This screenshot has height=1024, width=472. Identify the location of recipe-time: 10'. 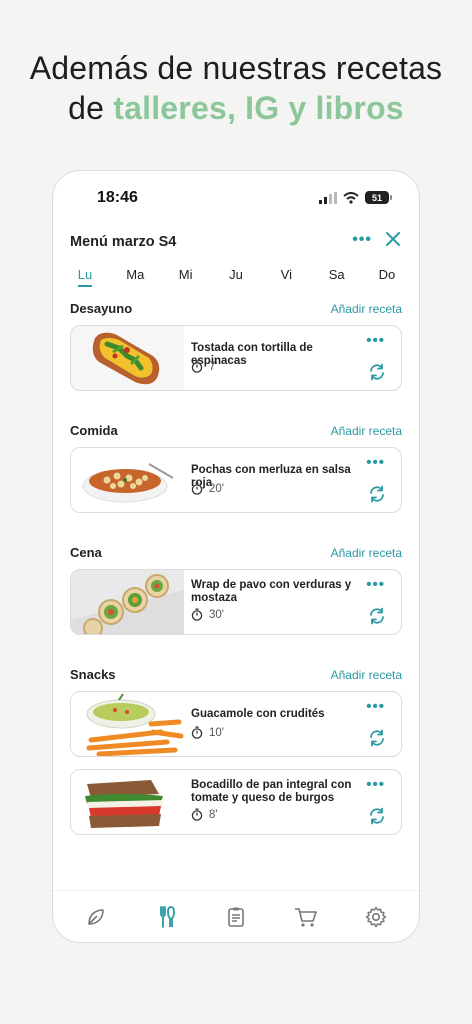
(207, 732).